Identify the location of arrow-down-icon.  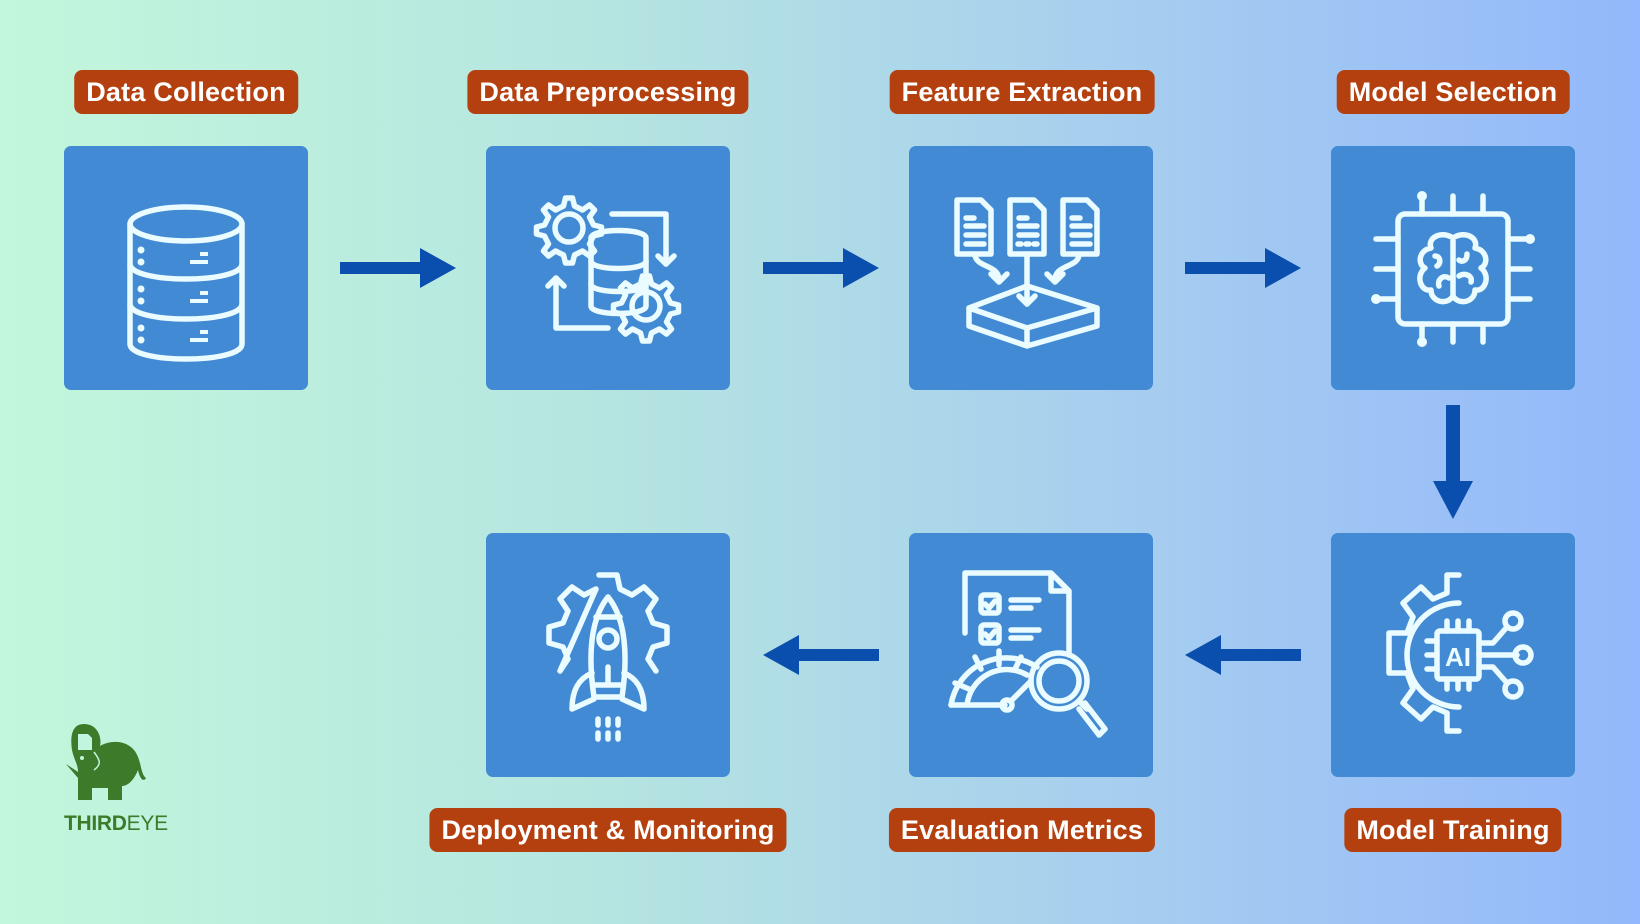
(1453, 462).